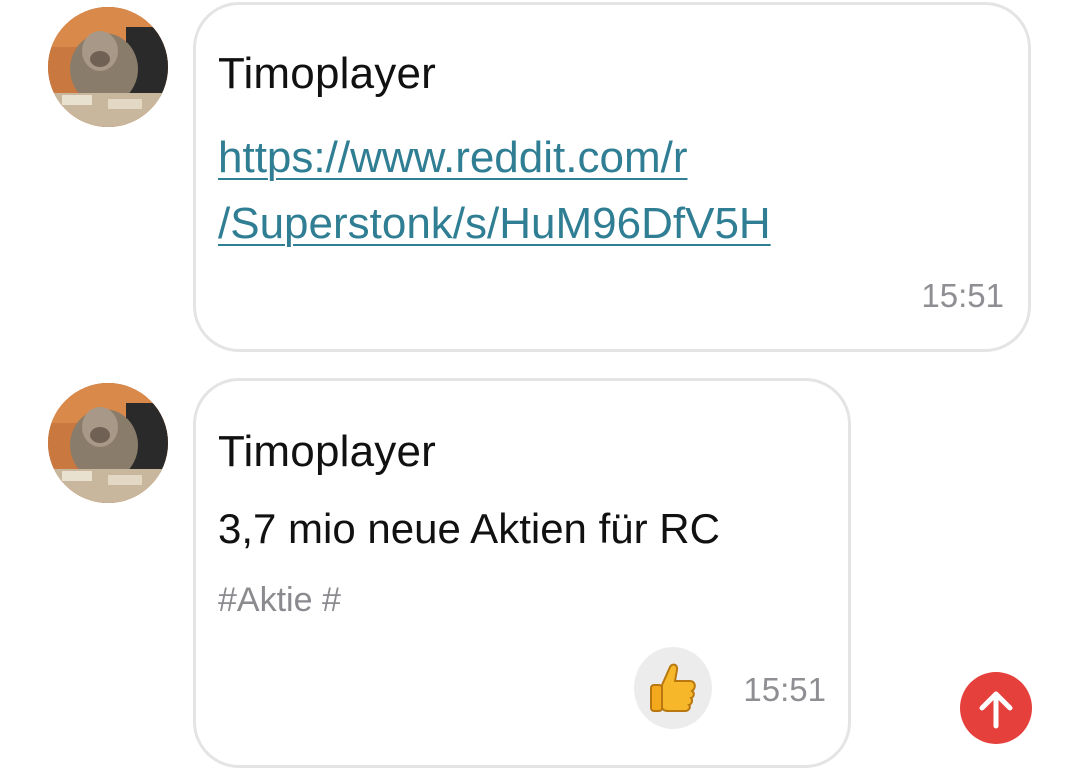  Describe the element at coordinates (469, 528) in the screenshot. I see `message-text: 3,7 mio neue Aktien für RC` at that location.